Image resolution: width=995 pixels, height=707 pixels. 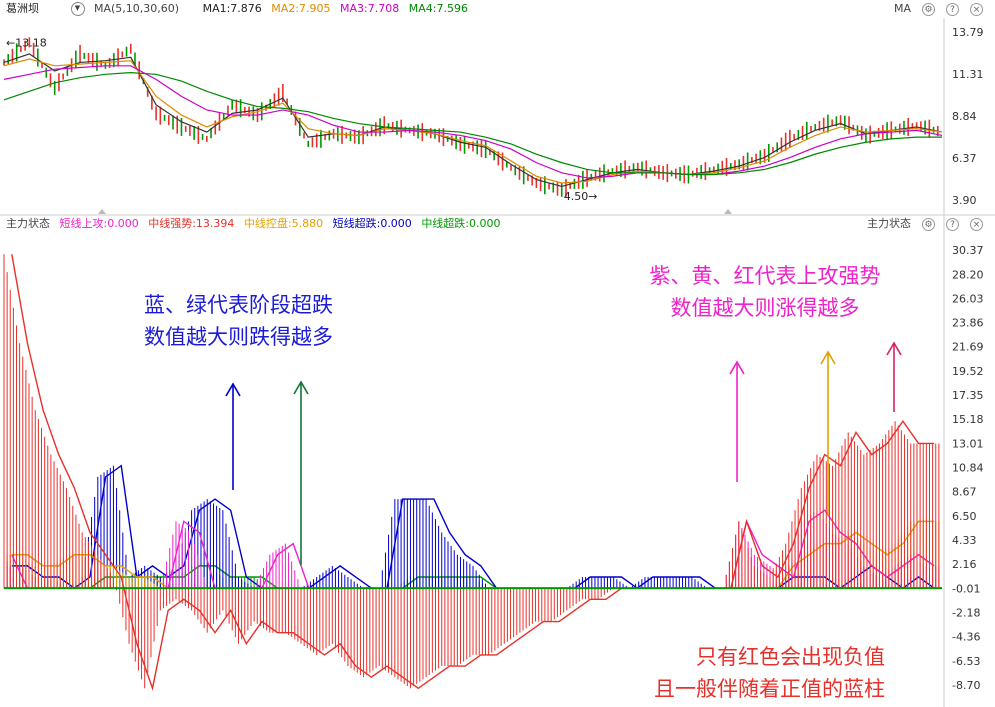 I want to click on indicator-y-tick: -6.53, so click(x=966, y=661).